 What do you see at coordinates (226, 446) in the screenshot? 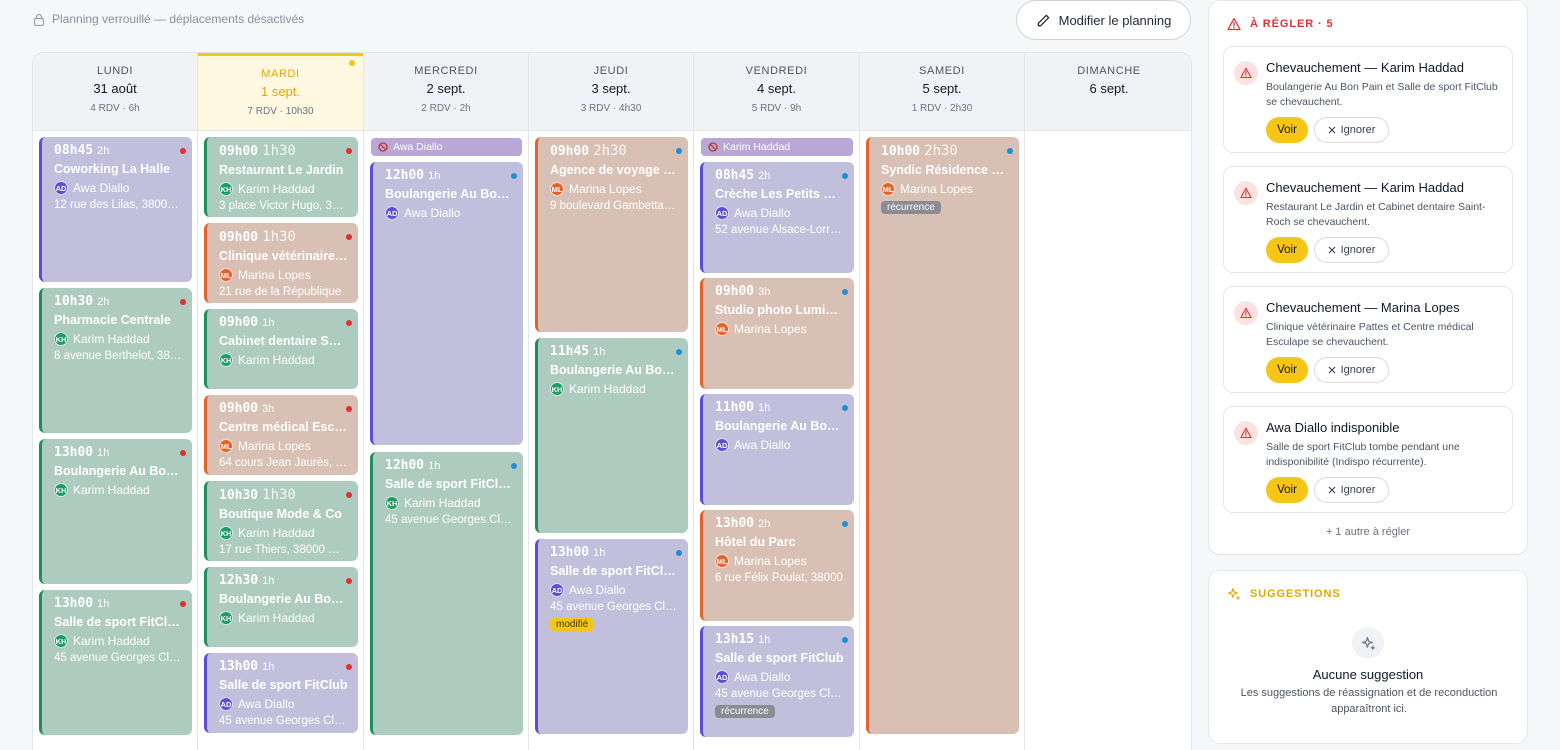
I see `avatar: ML` at bounding box center [226, 446].